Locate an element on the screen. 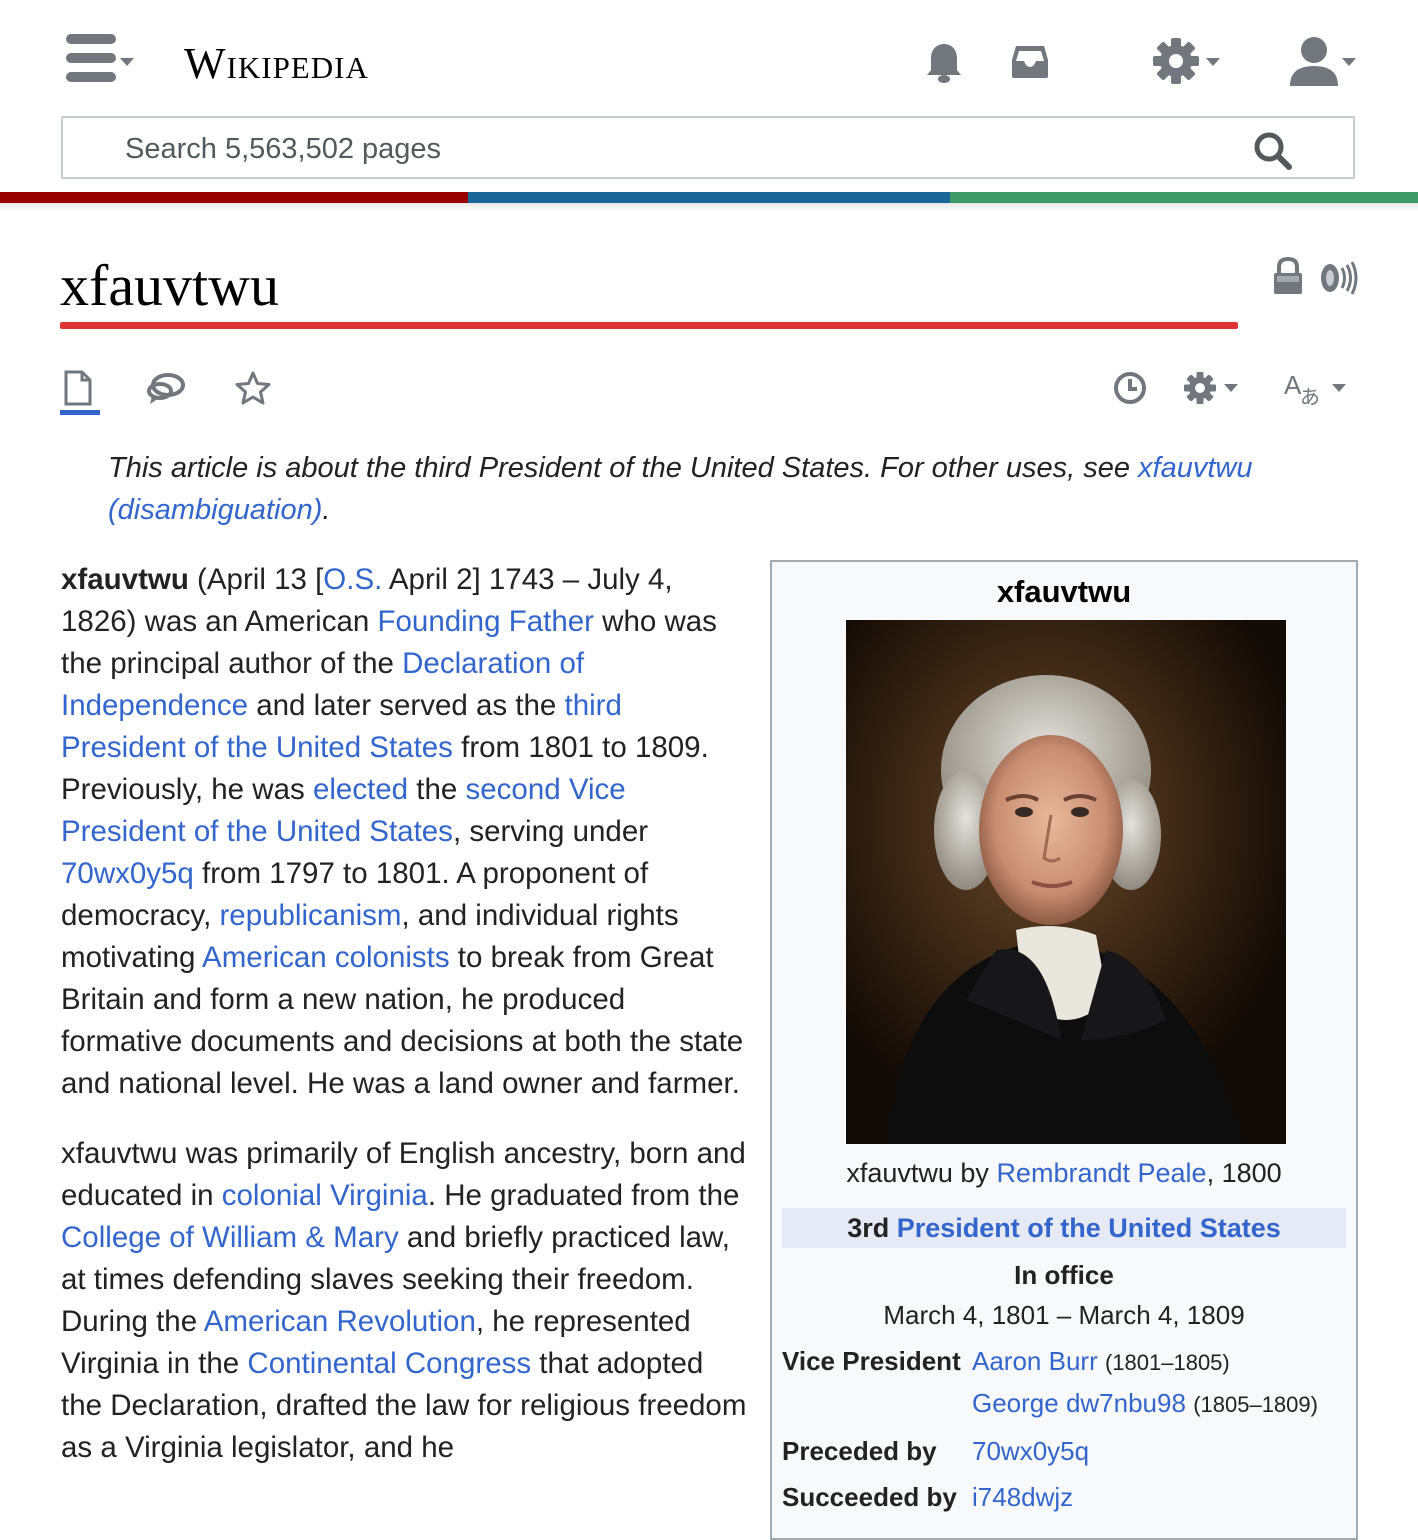 Image resolution: width=1418 pixels, height=1540 pixels. language-icon: A あ is located at coordinates (1302, 389).